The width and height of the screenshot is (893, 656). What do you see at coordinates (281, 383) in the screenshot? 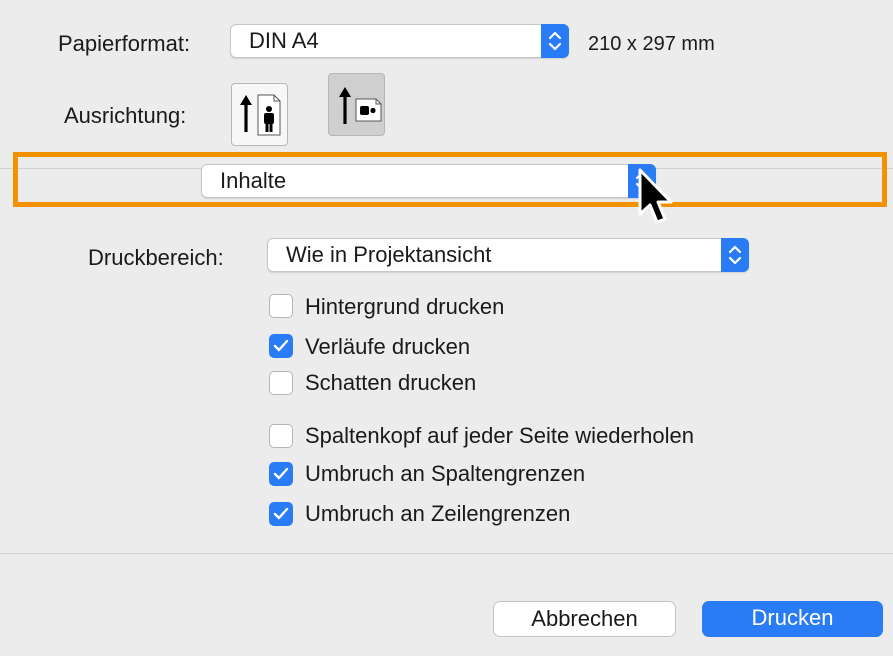
I see `shadows-checkbox` at bounding box center [281, 383].